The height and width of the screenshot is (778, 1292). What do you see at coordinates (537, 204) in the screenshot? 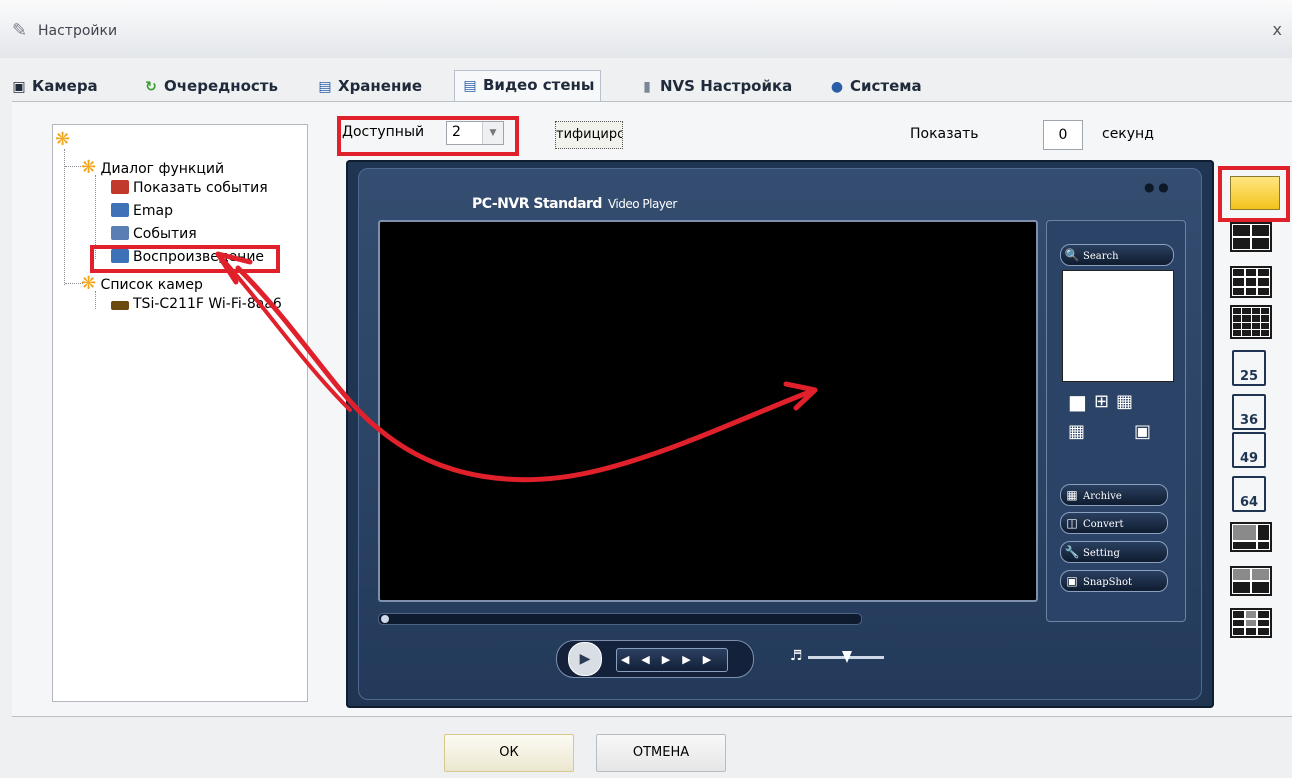
I see `player-title-text: PC-NVR Standard` at bounding box center [537, 204].